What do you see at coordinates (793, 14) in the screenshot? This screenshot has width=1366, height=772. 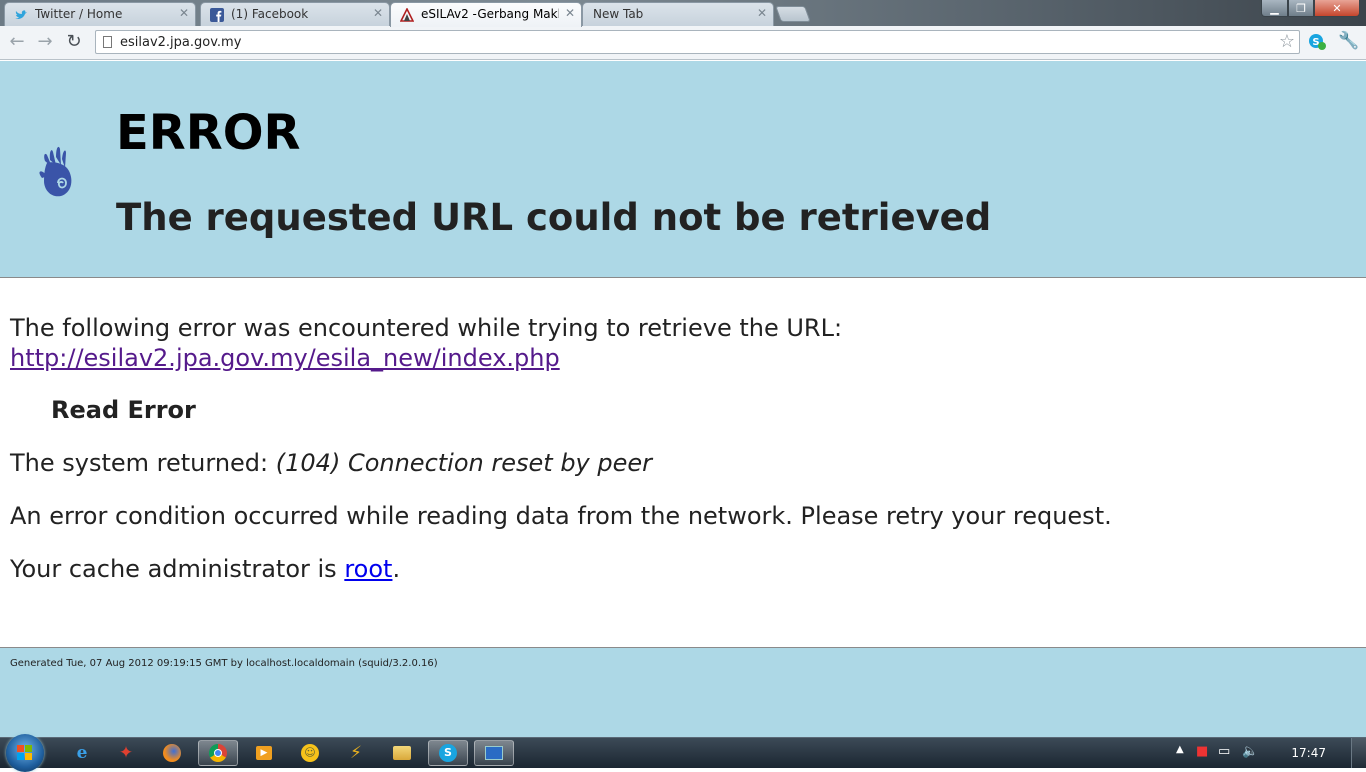 I see `new-tab-button` at bounding box center [793, 14].